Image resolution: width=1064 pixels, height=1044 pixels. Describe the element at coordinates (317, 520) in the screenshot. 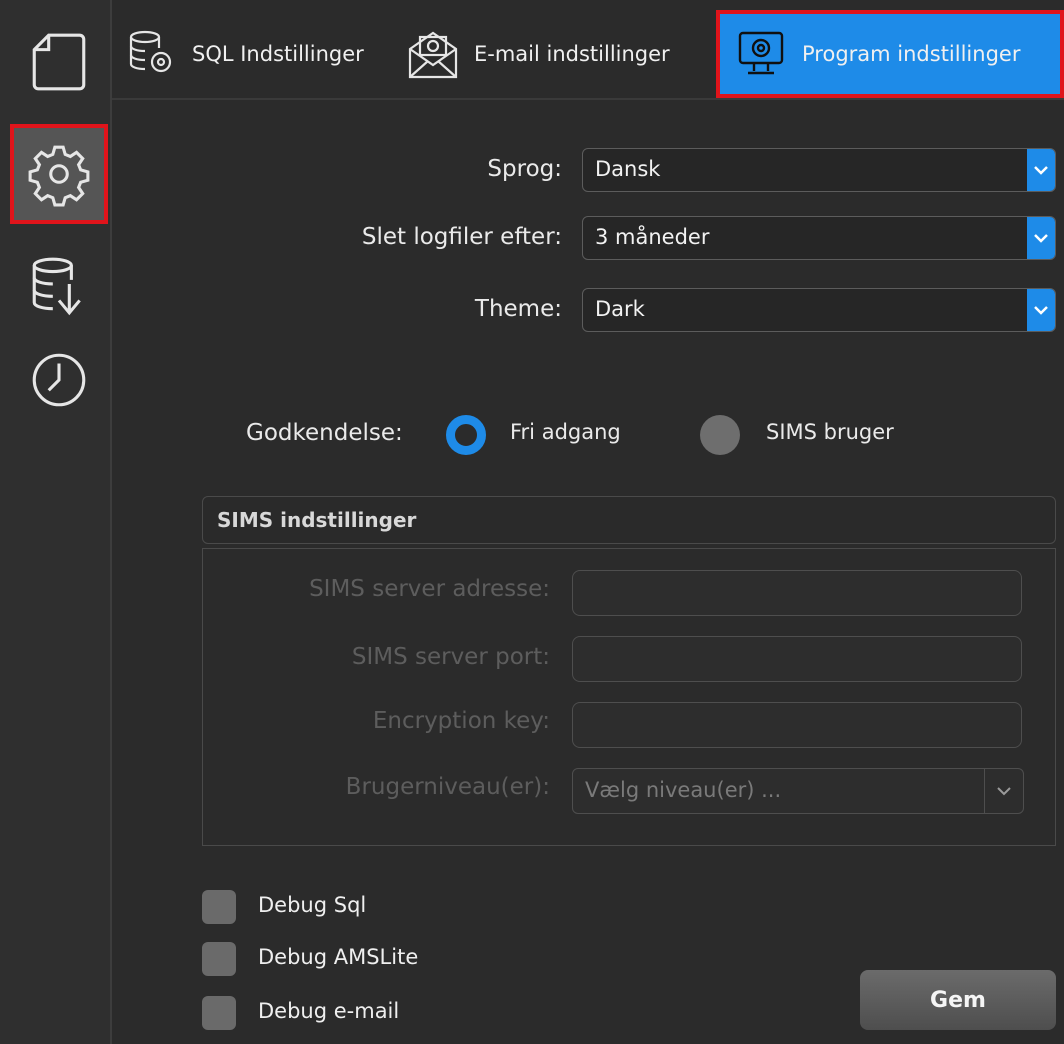

I see `sims-settings-title: SIMS indstillinger` at that location.